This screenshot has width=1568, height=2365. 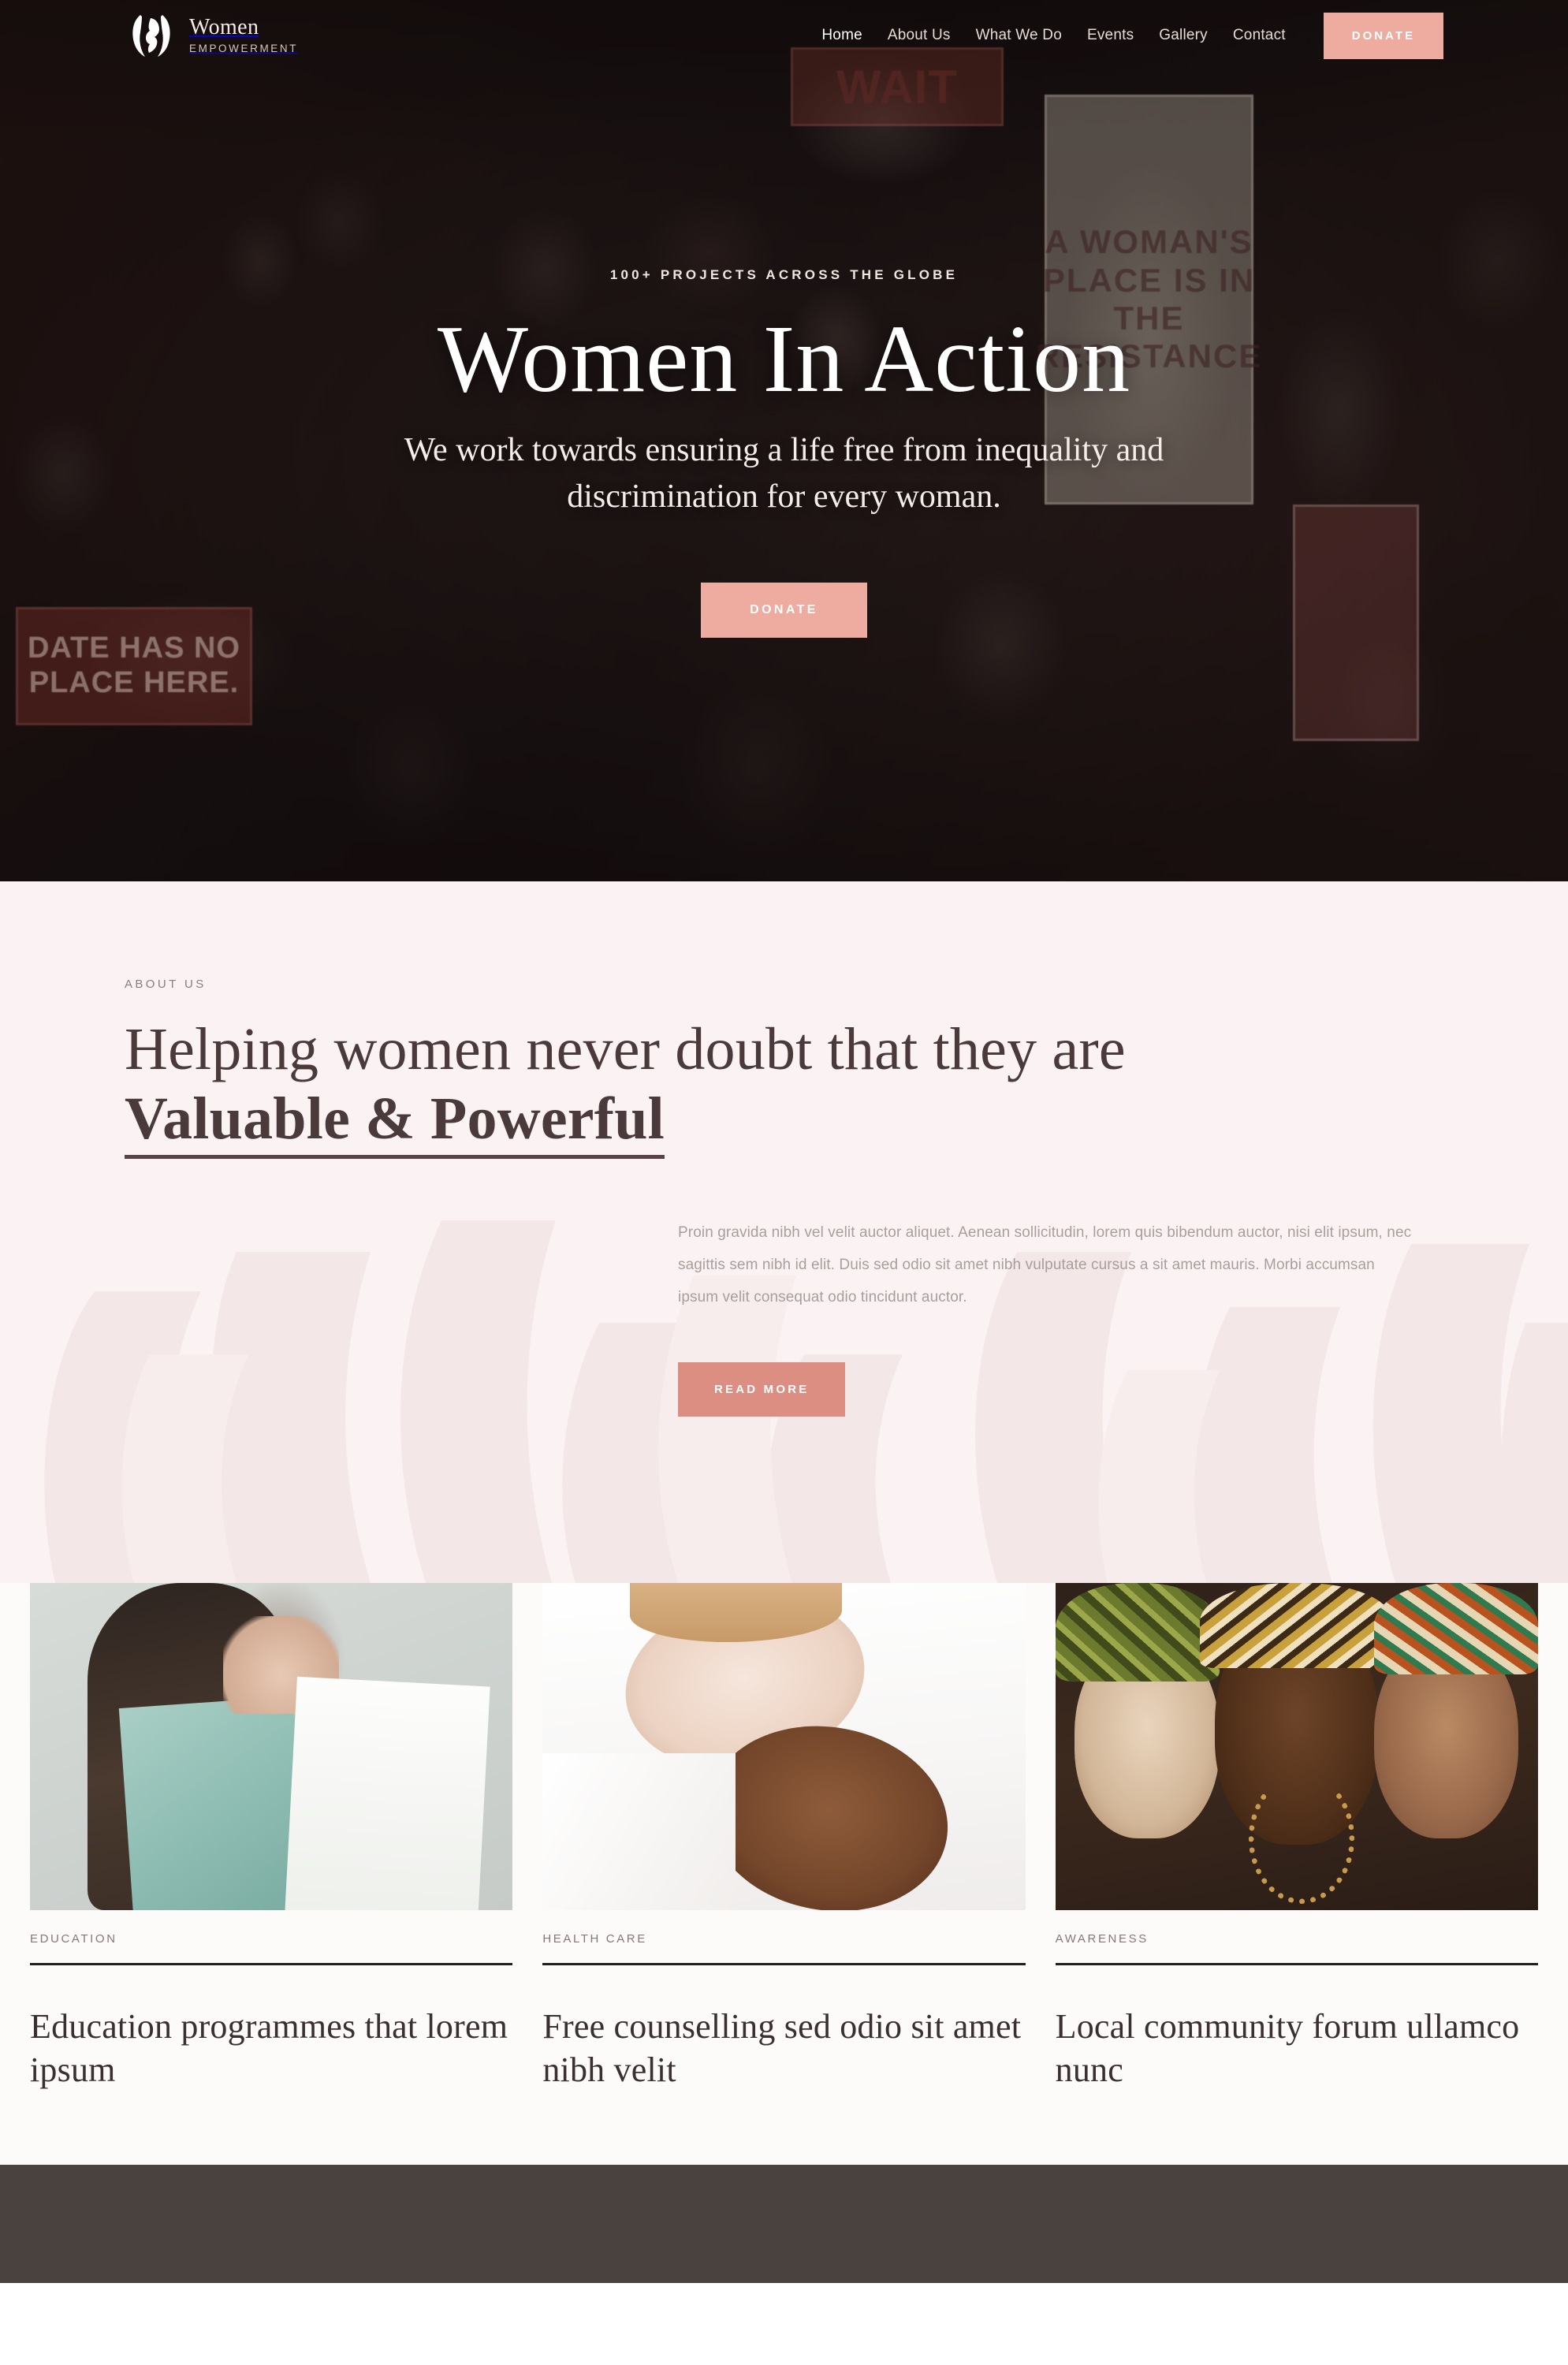 What do you see at coordinates (1296, 1746) in the screenshot?
I see `card-awareness-image` at bounding box center [1296, 1746].